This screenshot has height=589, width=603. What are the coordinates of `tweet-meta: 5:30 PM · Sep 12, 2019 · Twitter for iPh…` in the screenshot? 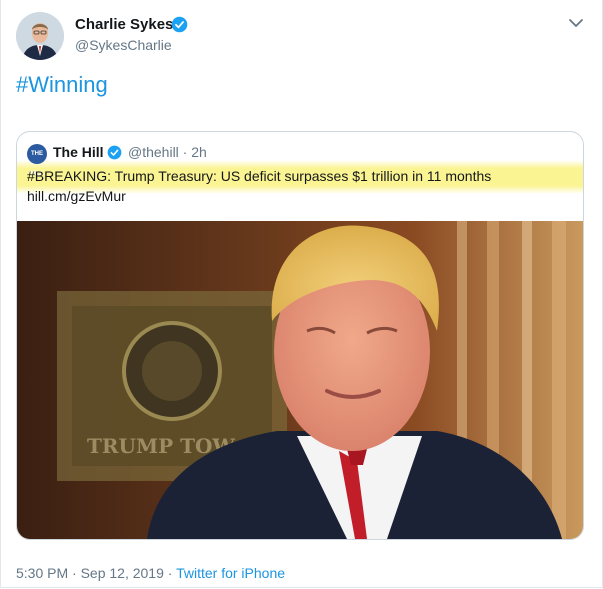 It's located at (150, 573).